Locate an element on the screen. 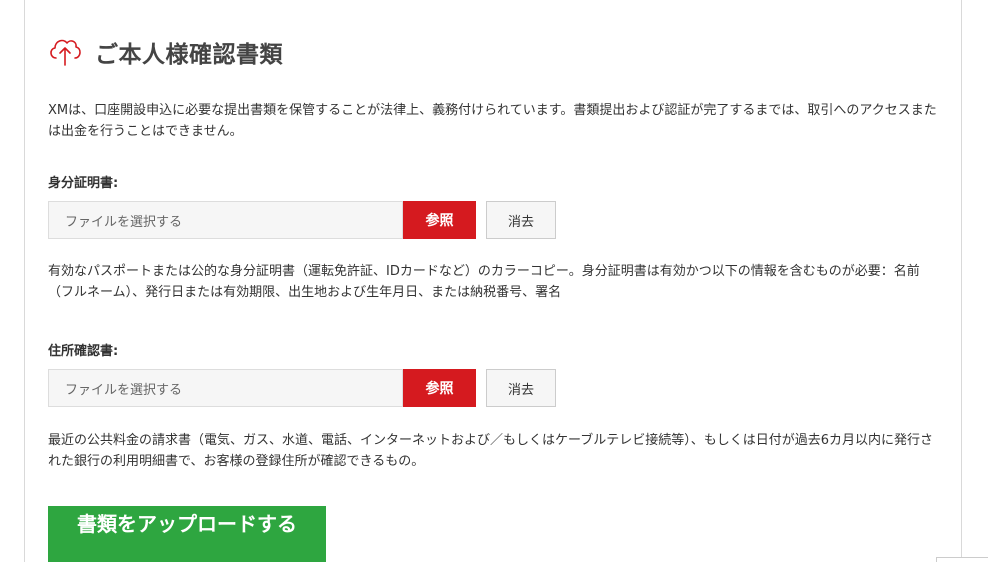 The height and width of the screenshot is (562, 988). id-document-upload-row: ファイルを選択する 参照 消去 is located at coordinates (302, 220).